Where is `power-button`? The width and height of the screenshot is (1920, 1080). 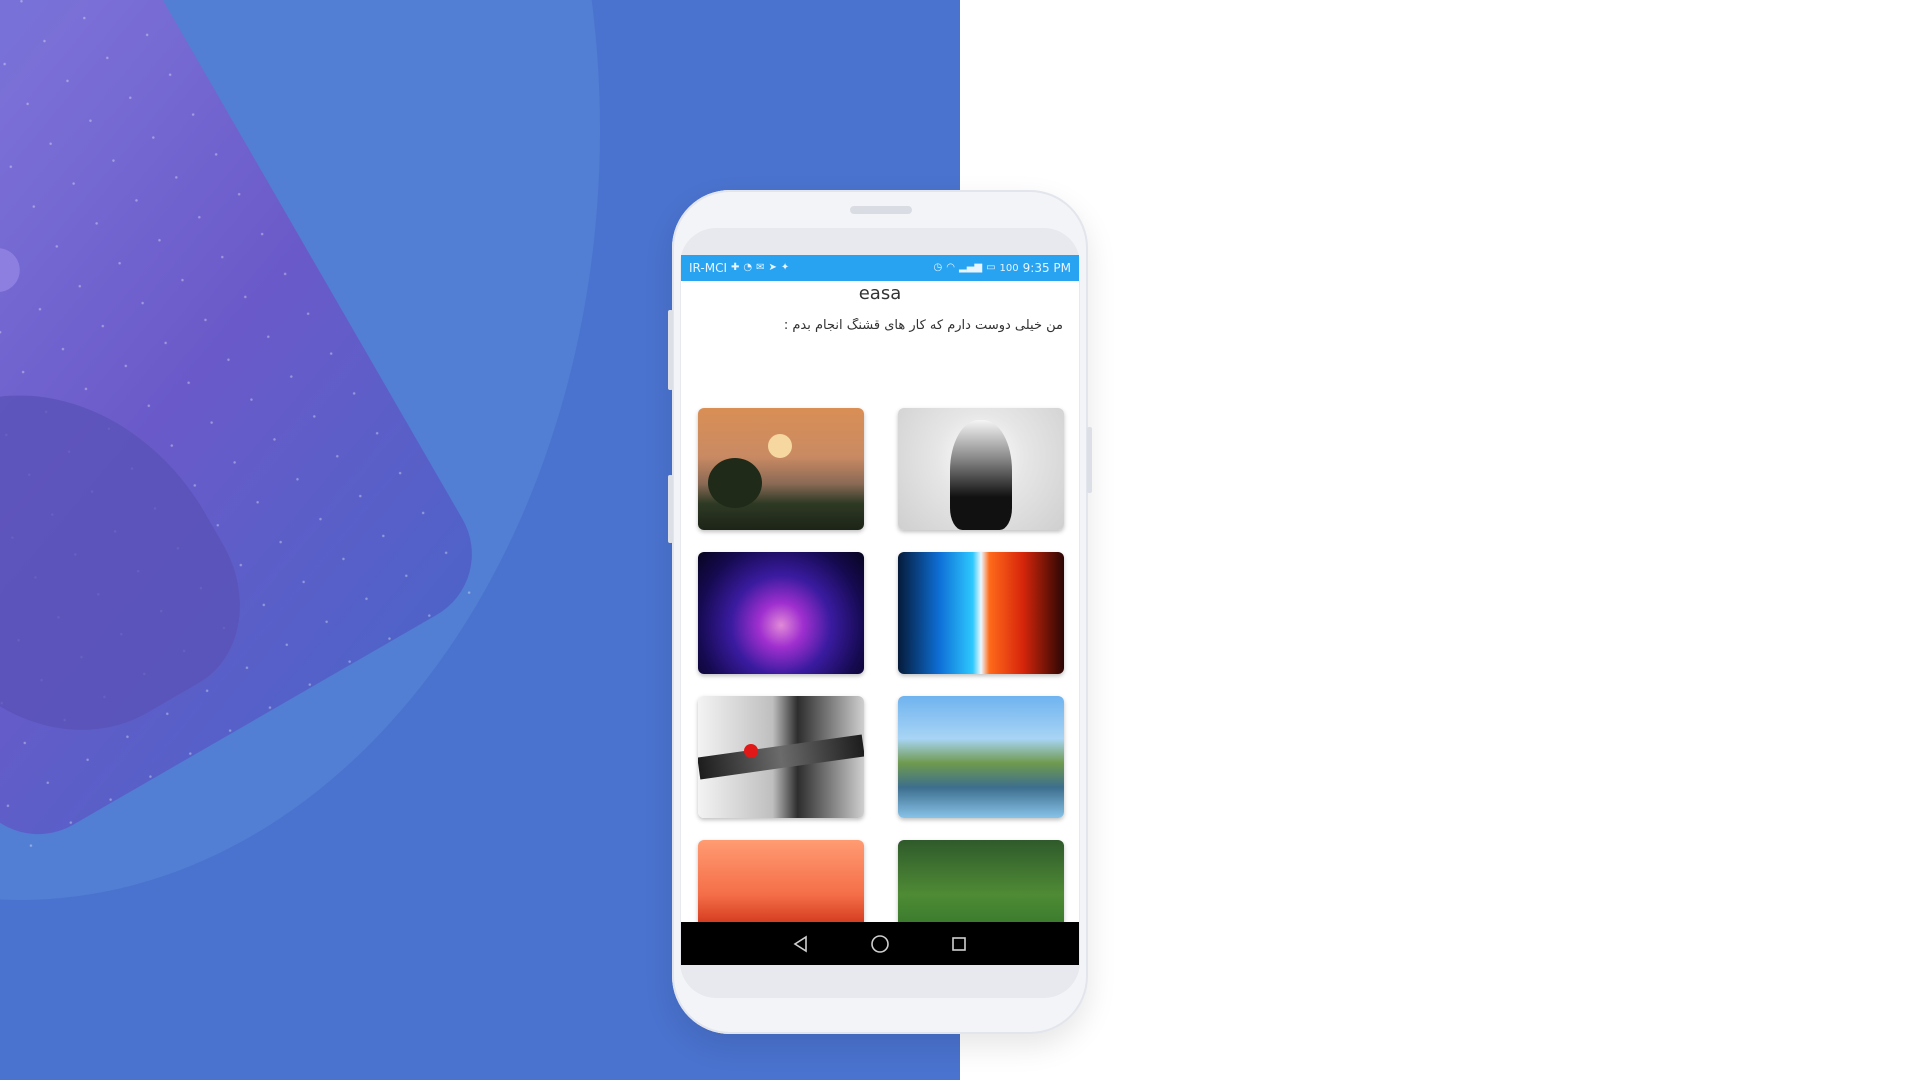
power-button is located at coordinates (1089, 460).